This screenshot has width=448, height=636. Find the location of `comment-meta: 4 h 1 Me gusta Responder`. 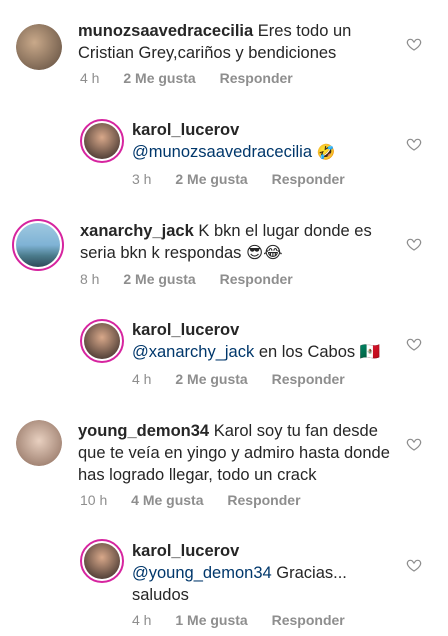

comment-meta: 4 h 1 Me gusta Responder is located at coordinates (248, 620).